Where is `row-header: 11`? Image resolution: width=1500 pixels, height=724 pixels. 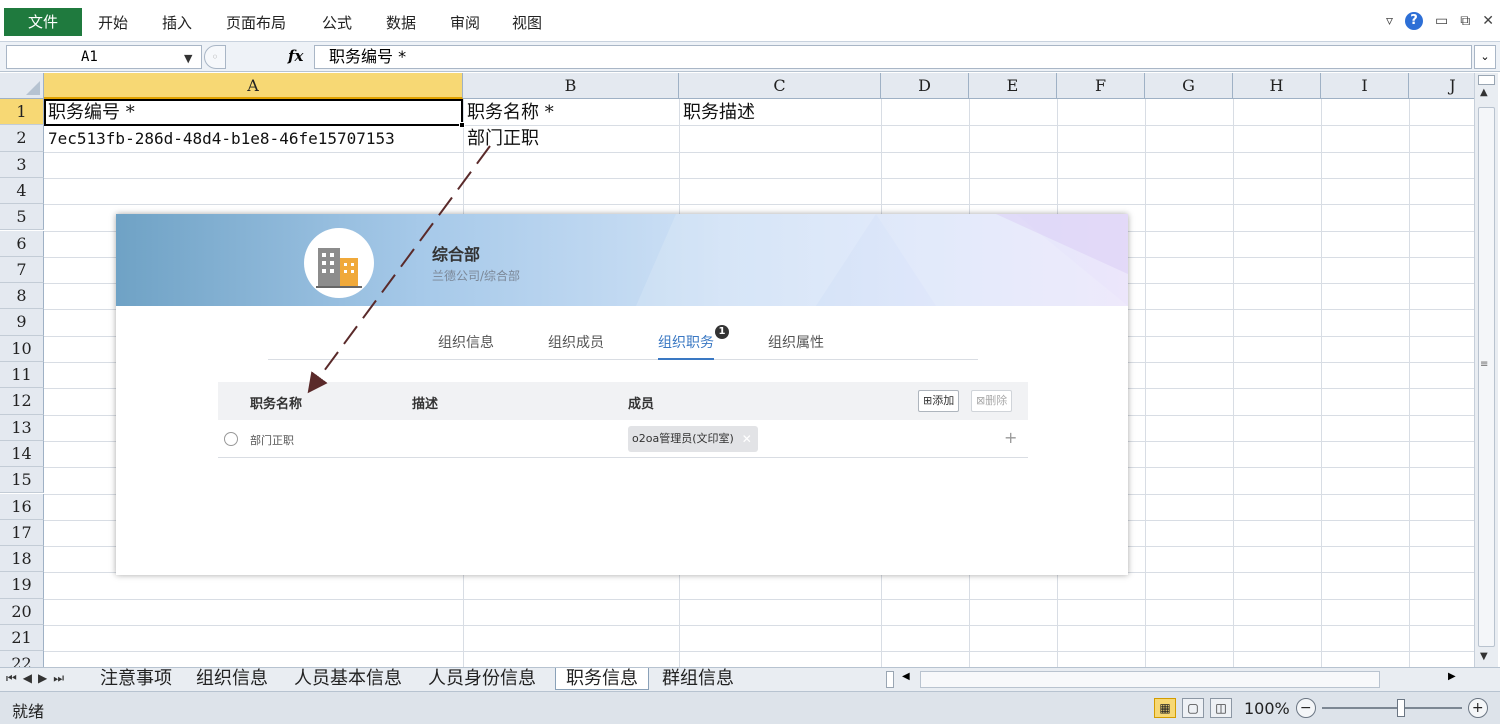 row-header: 11 is located at coordinates (22, 375).